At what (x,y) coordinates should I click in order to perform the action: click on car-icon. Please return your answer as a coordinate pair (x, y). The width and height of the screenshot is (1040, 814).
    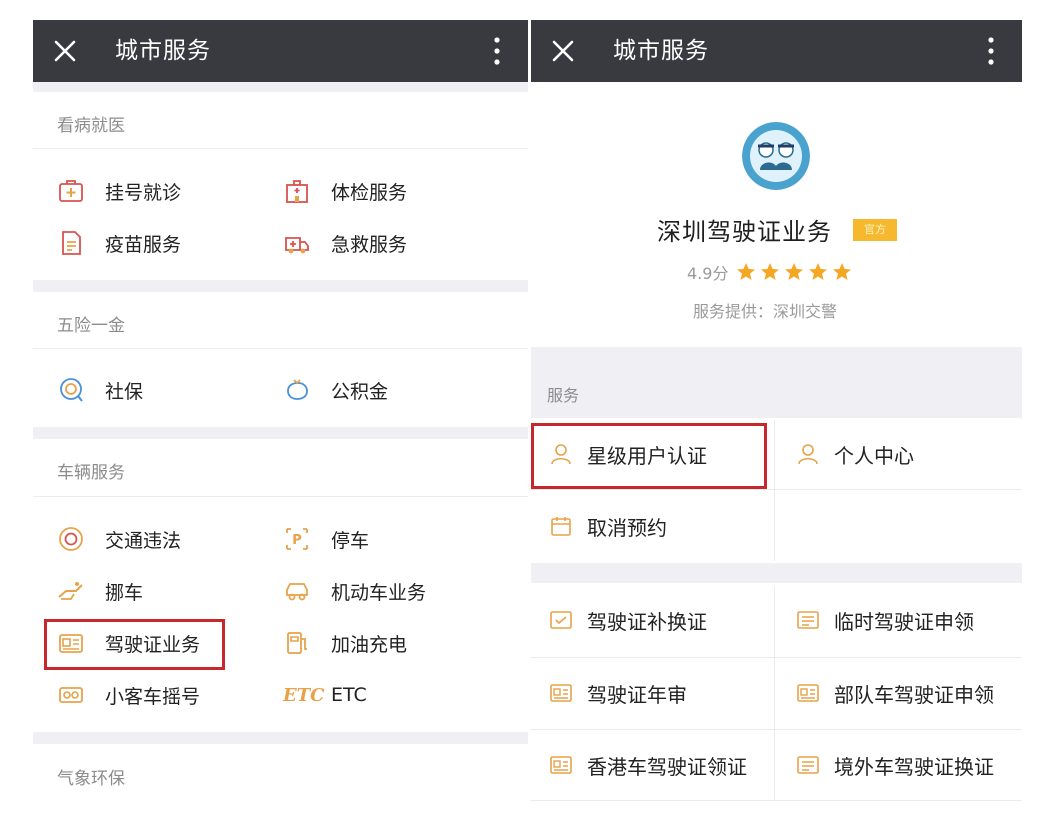
    Looking at the image, I should click on (297, 592).